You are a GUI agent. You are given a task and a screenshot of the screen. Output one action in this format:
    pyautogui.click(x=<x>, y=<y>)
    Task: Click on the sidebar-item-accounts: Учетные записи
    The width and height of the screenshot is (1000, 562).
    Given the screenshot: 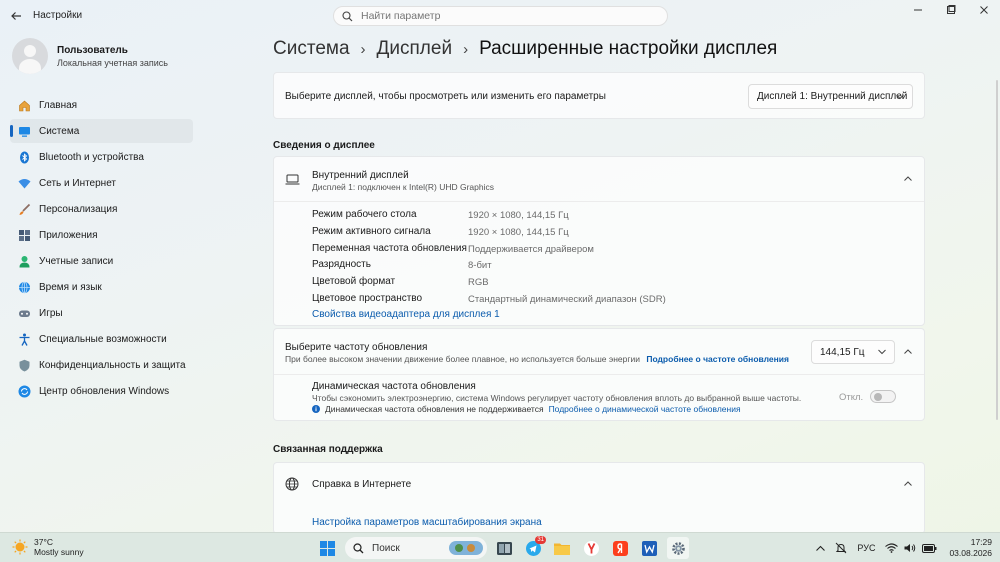 What is the action you would take?
    pyautogui.click(x=101, y=261)
    